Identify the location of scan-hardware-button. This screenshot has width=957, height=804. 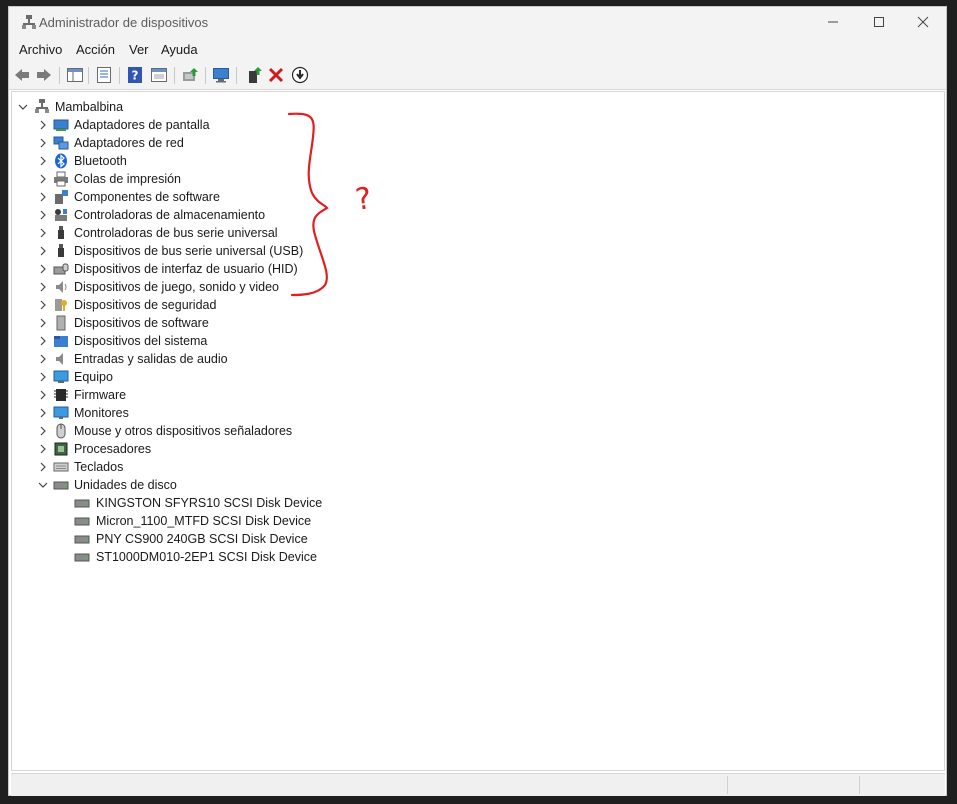
(221, 75).